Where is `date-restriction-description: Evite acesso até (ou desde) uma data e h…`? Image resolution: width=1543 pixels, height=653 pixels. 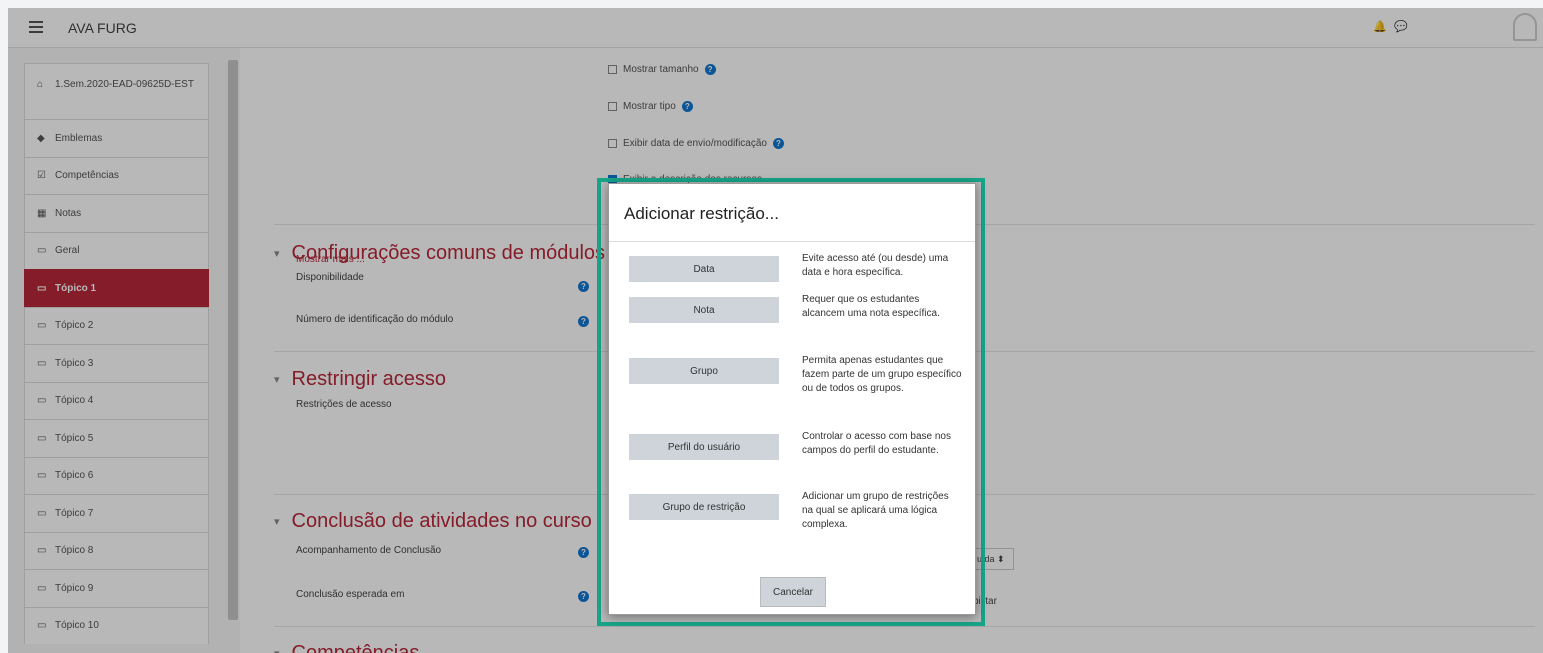 date-restriction-description: Evite acesso até (ou desde) uma data e h… is located at coordinates (875, 265).